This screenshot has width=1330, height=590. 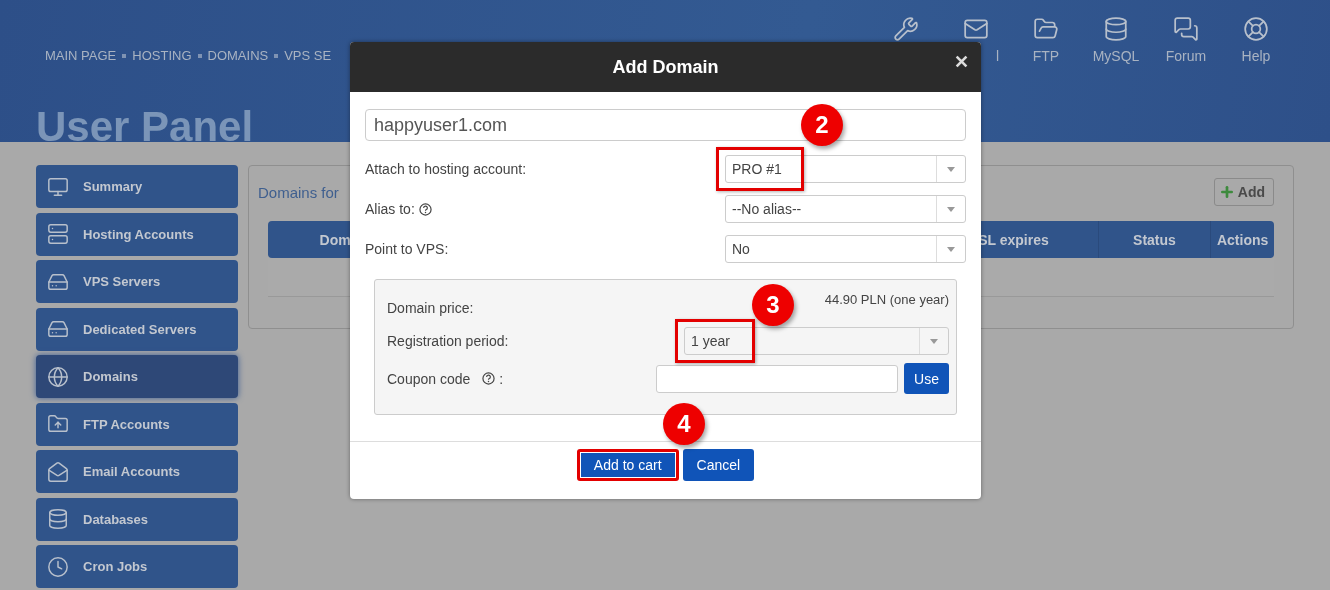 I want to click on nav-link: l, so click(x=1003, y=56).